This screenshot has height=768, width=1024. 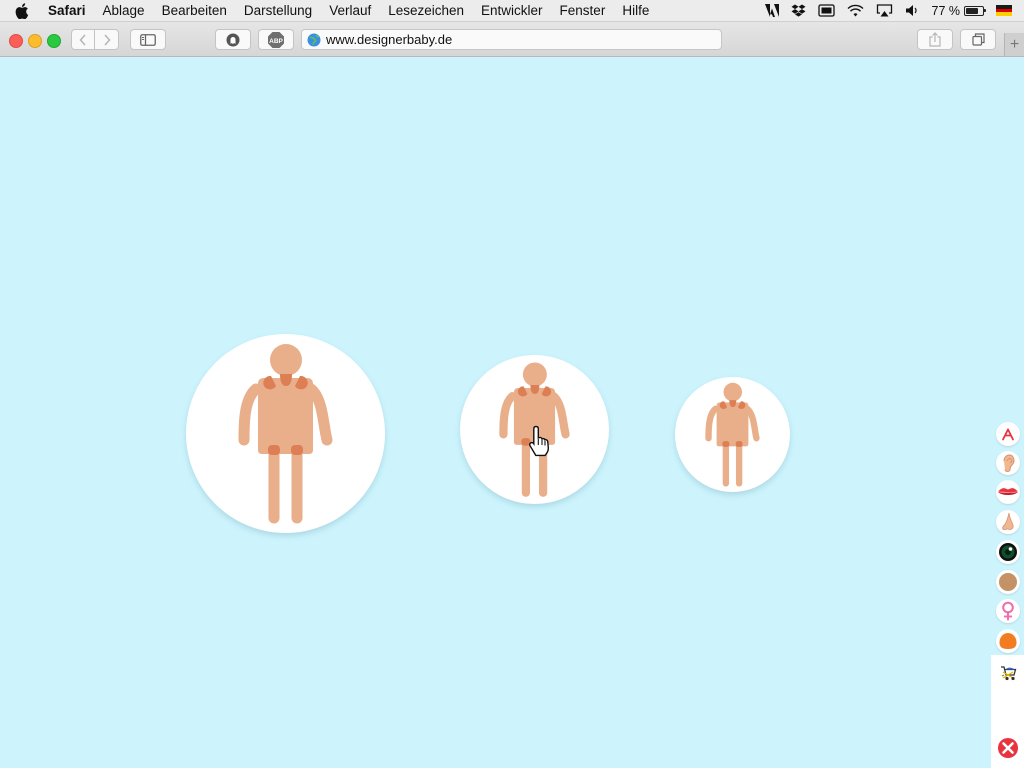 I want to click on ghostery-extension-button, so click(x=233, y=39).